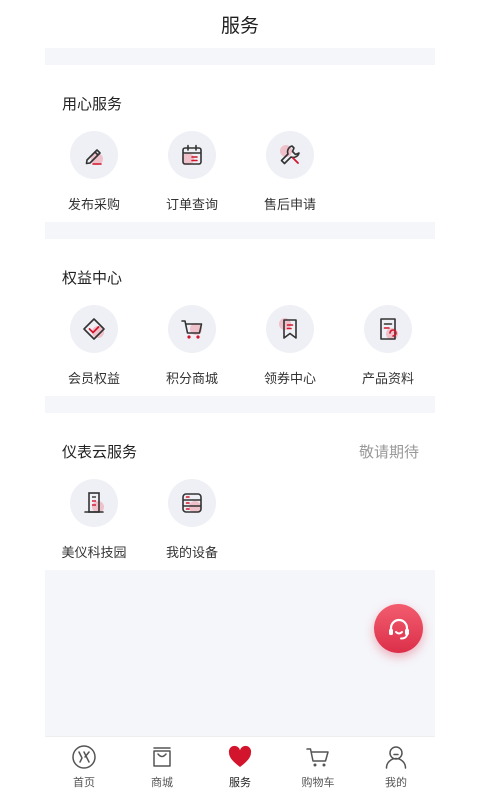 Image resolution: width=480 pixels, height=800 pixels. What do you see at coordinates (192, 155) in the screenshot?
I see `order-calendar-icon` at bounding box center [192, 155].